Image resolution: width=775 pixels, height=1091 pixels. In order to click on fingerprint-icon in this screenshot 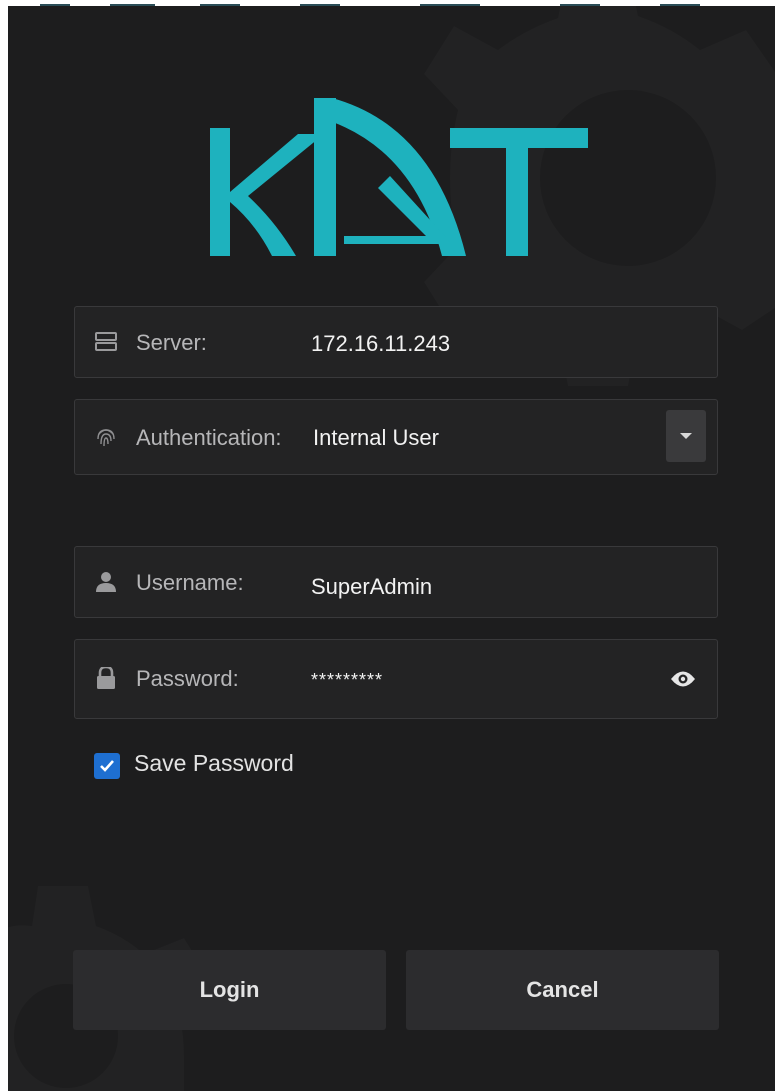, I will do `click(106, 438)`.